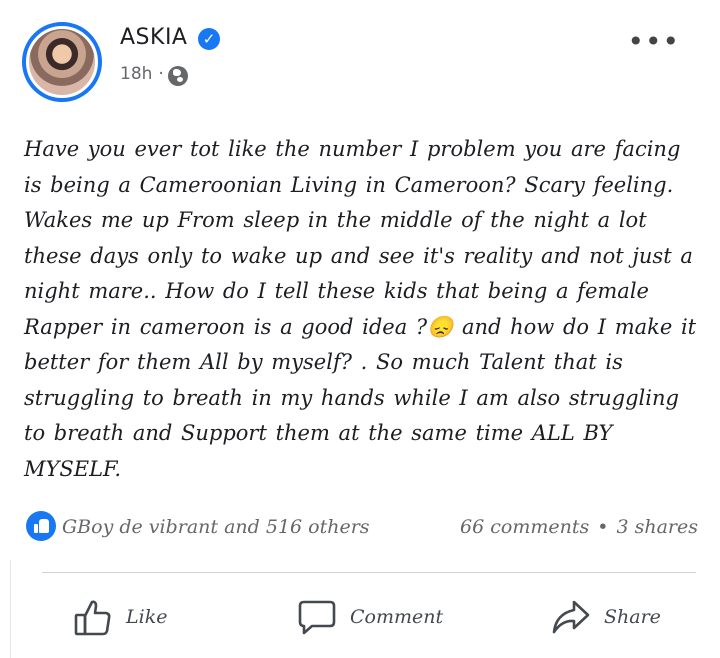 The width and height of the screenshot is (720, 658). I want to click on avatar, so click(62, 62).